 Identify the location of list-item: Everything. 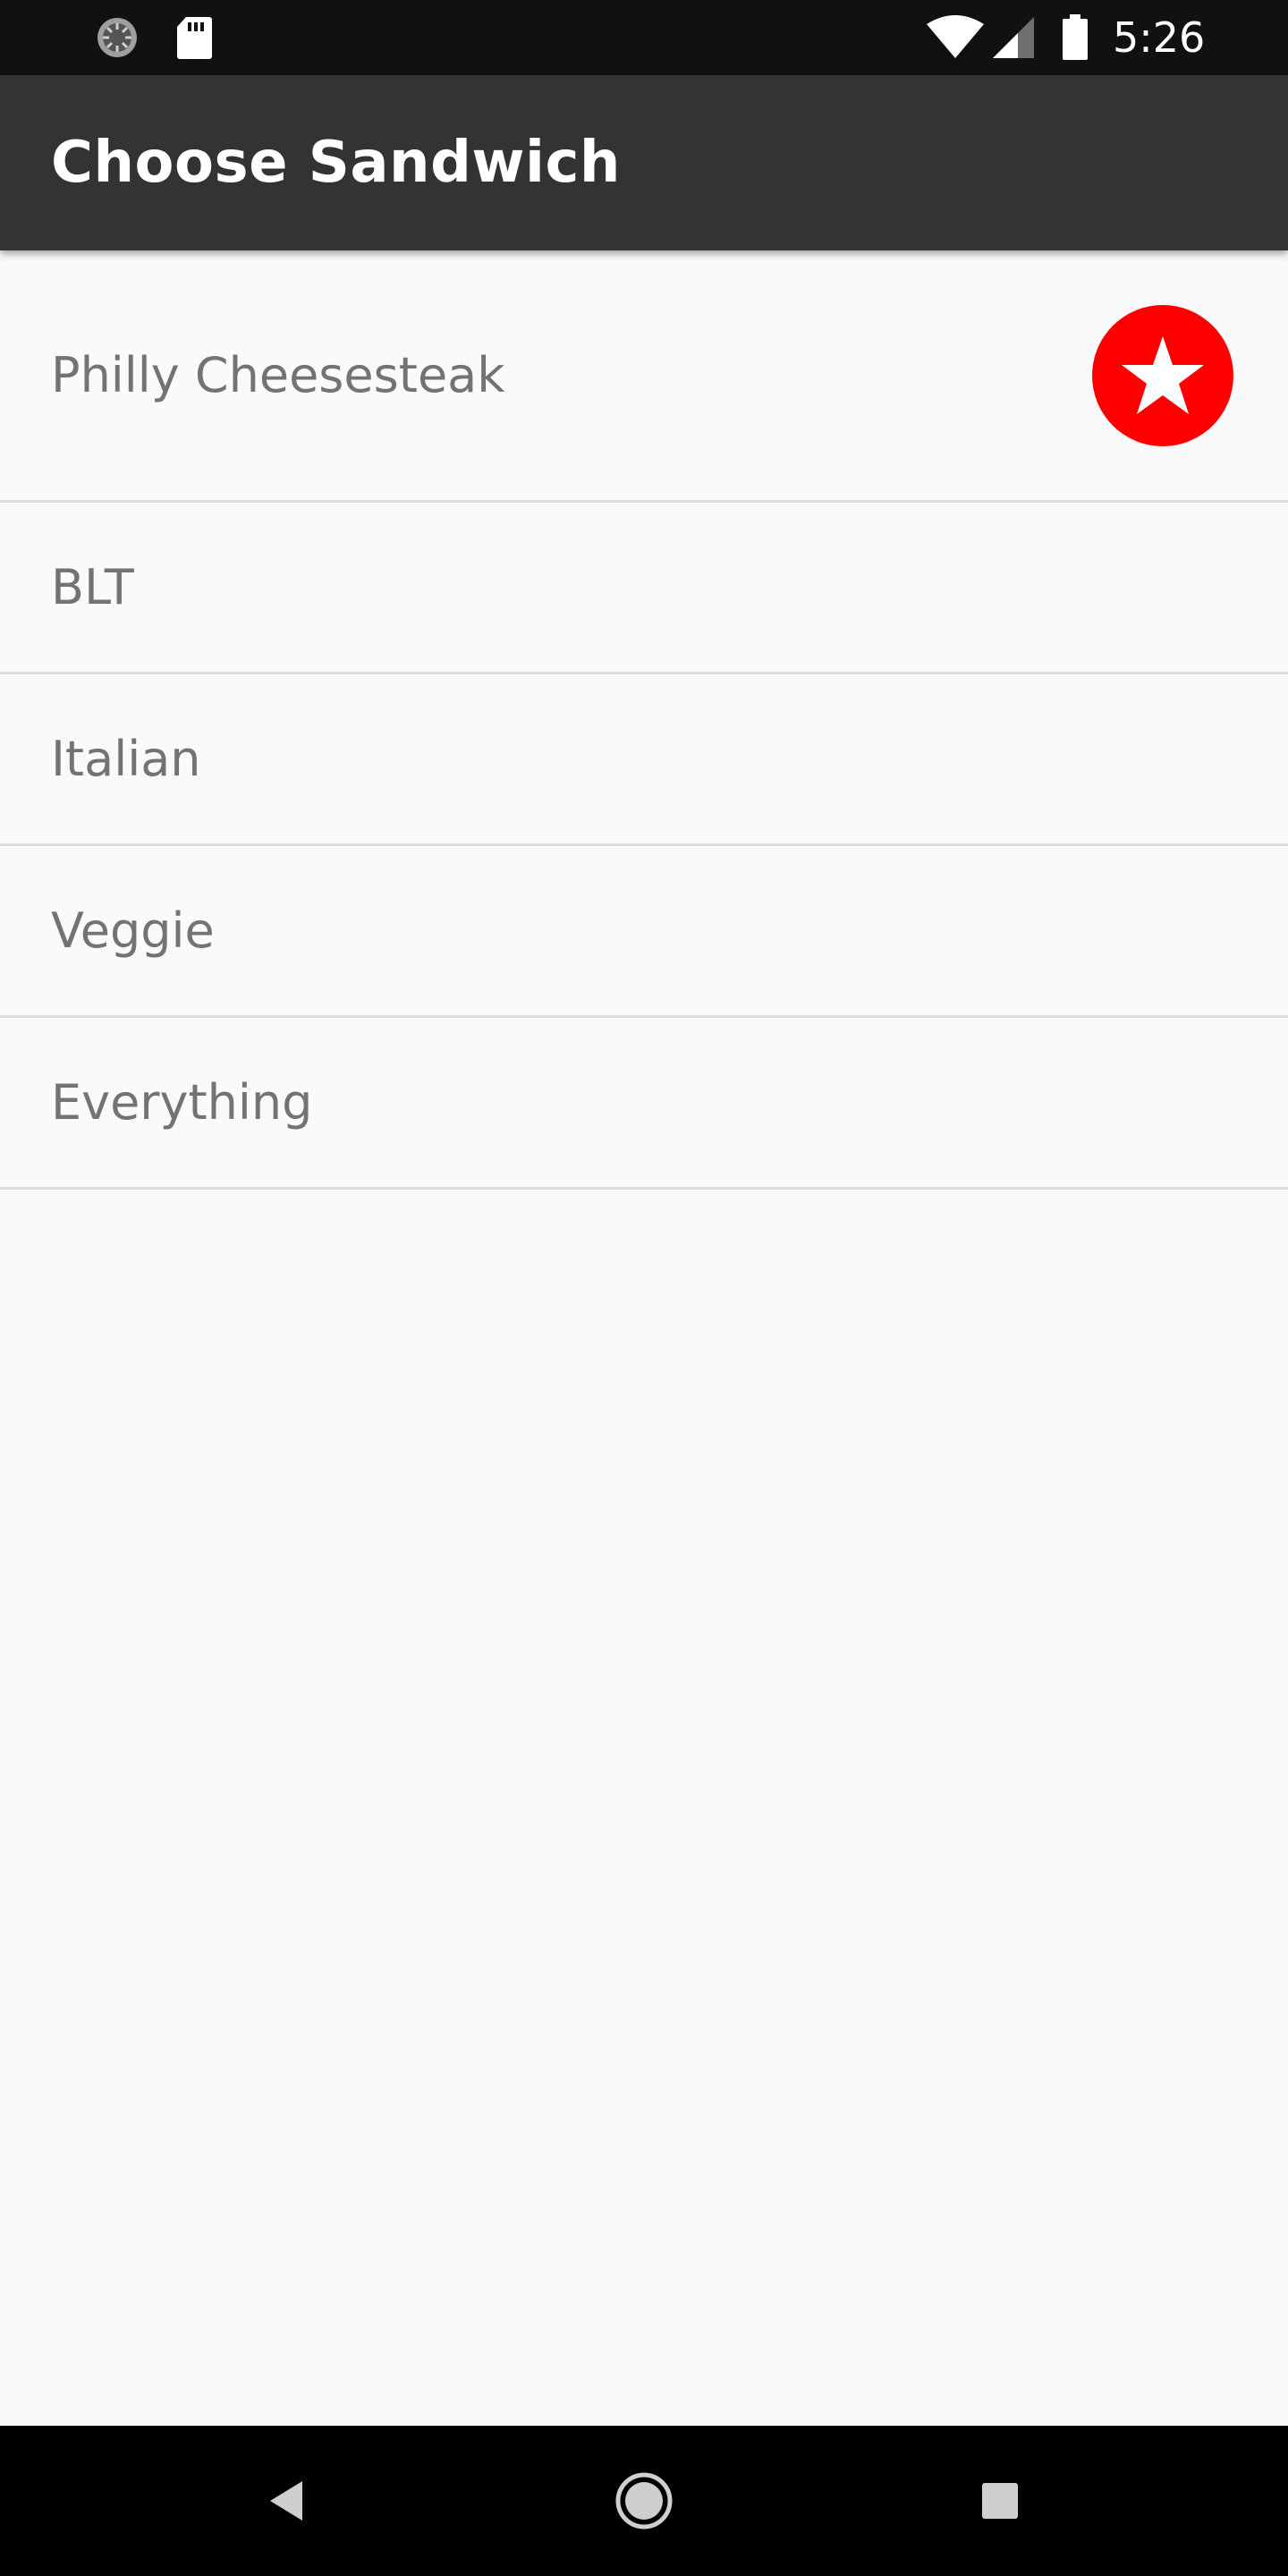
(644, 1104).